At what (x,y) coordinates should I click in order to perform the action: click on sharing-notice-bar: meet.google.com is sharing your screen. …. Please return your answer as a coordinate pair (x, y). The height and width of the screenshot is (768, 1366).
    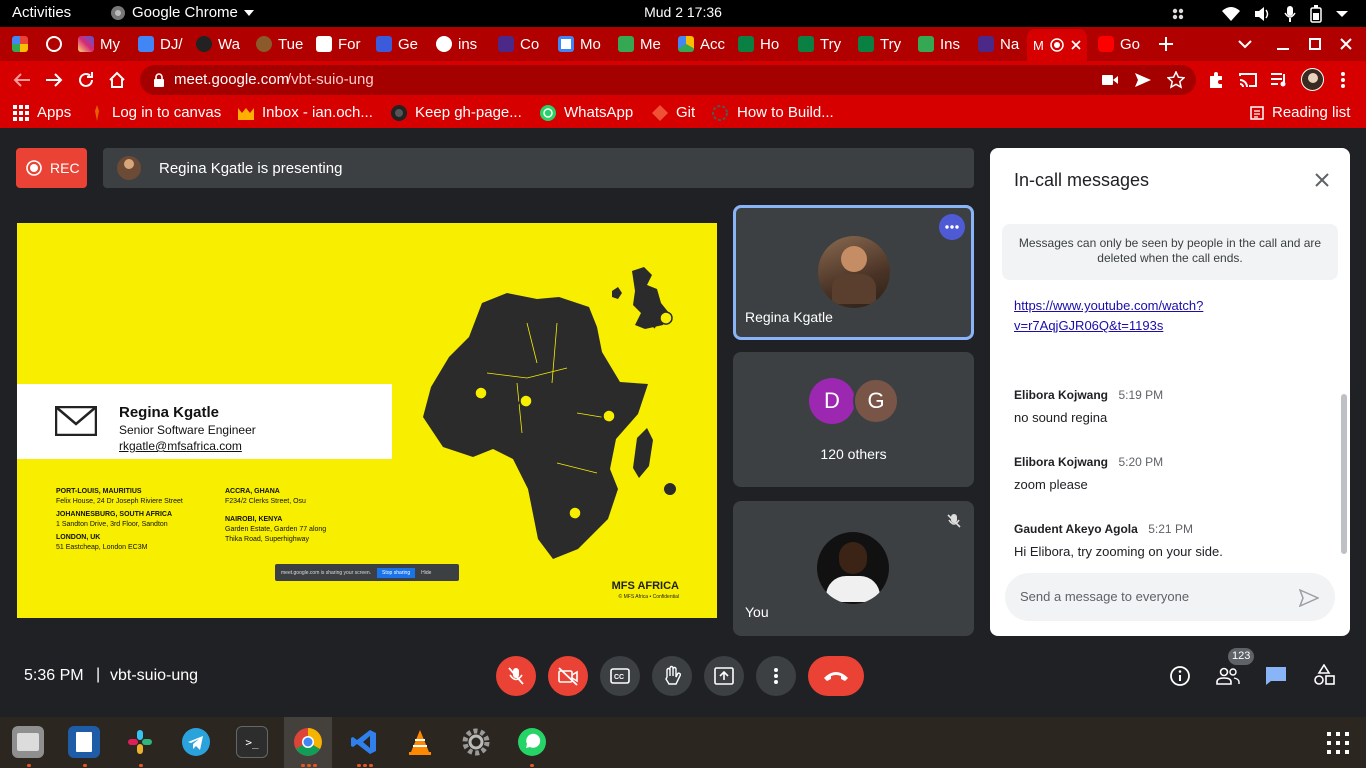
    Looking at the image, I should click on (367, 572).